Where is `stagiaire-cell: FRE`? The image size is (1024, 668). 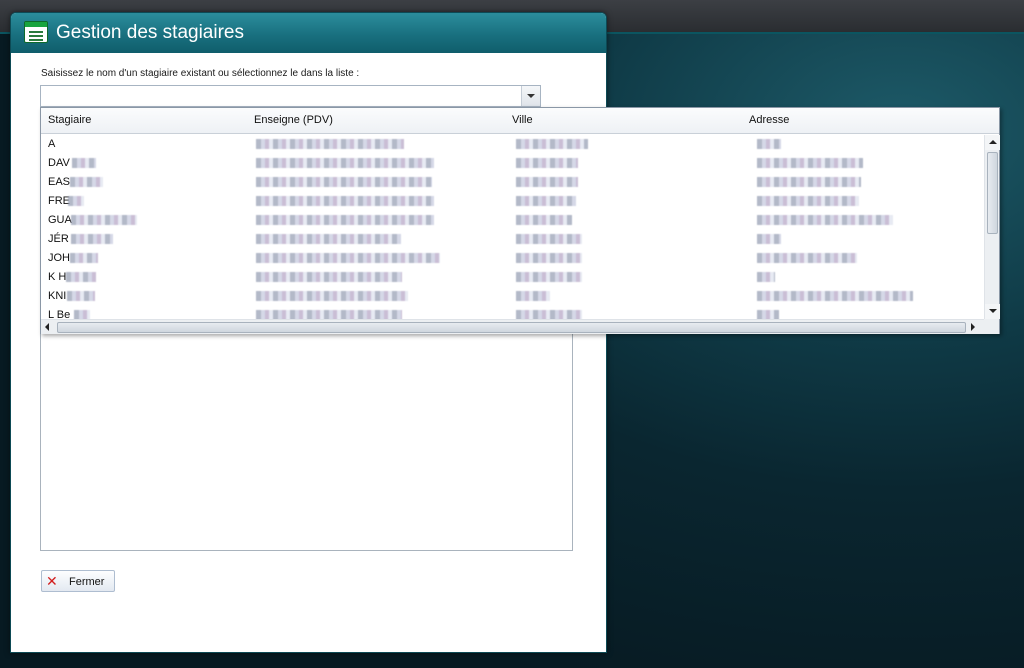 stagiaire-cell: FRE is located at coordinates (59, 201).